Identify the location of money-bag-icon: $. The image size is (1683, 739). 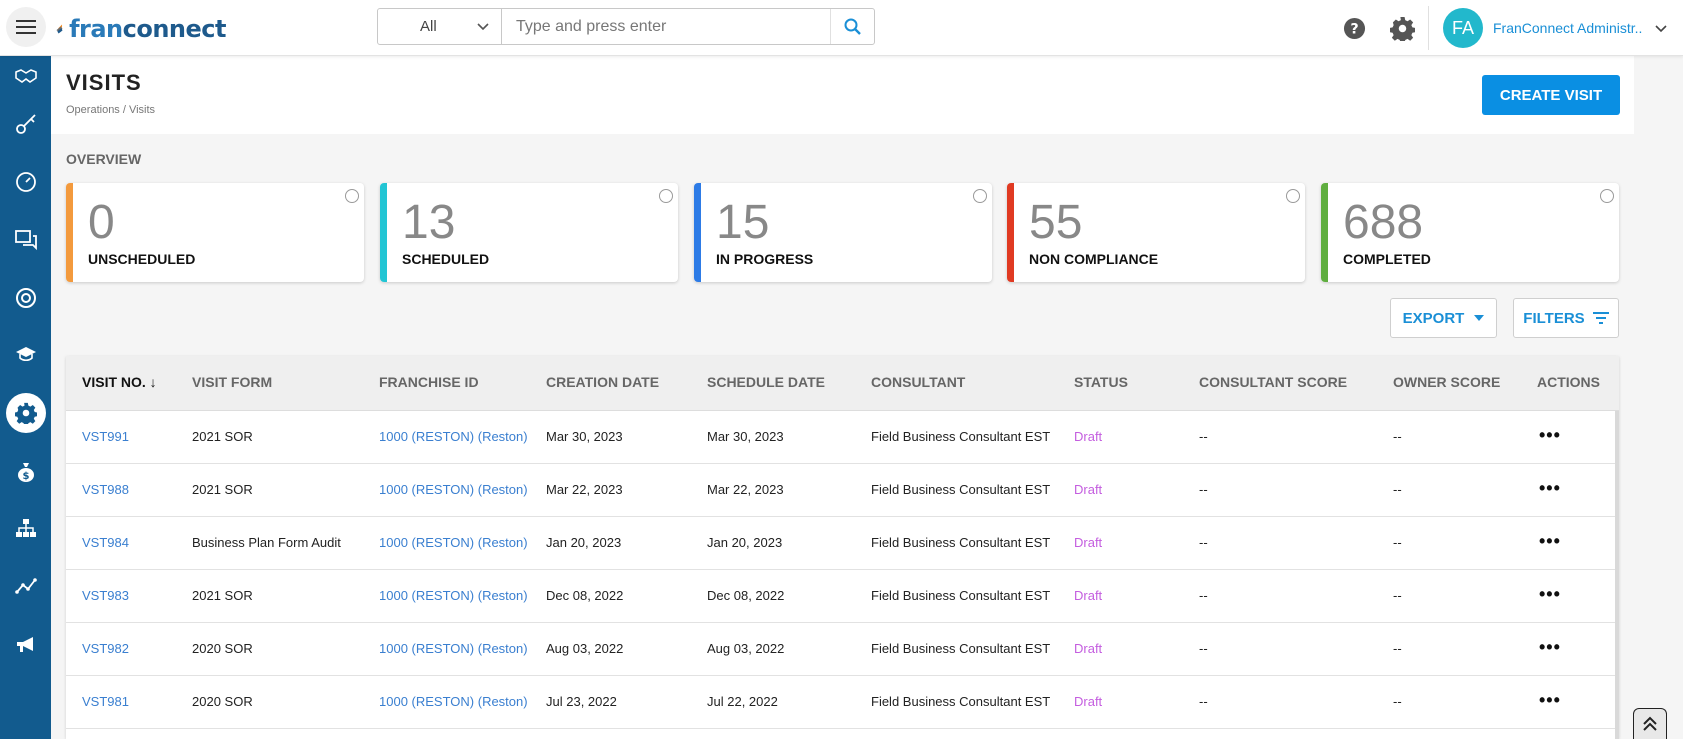
(25, 472).